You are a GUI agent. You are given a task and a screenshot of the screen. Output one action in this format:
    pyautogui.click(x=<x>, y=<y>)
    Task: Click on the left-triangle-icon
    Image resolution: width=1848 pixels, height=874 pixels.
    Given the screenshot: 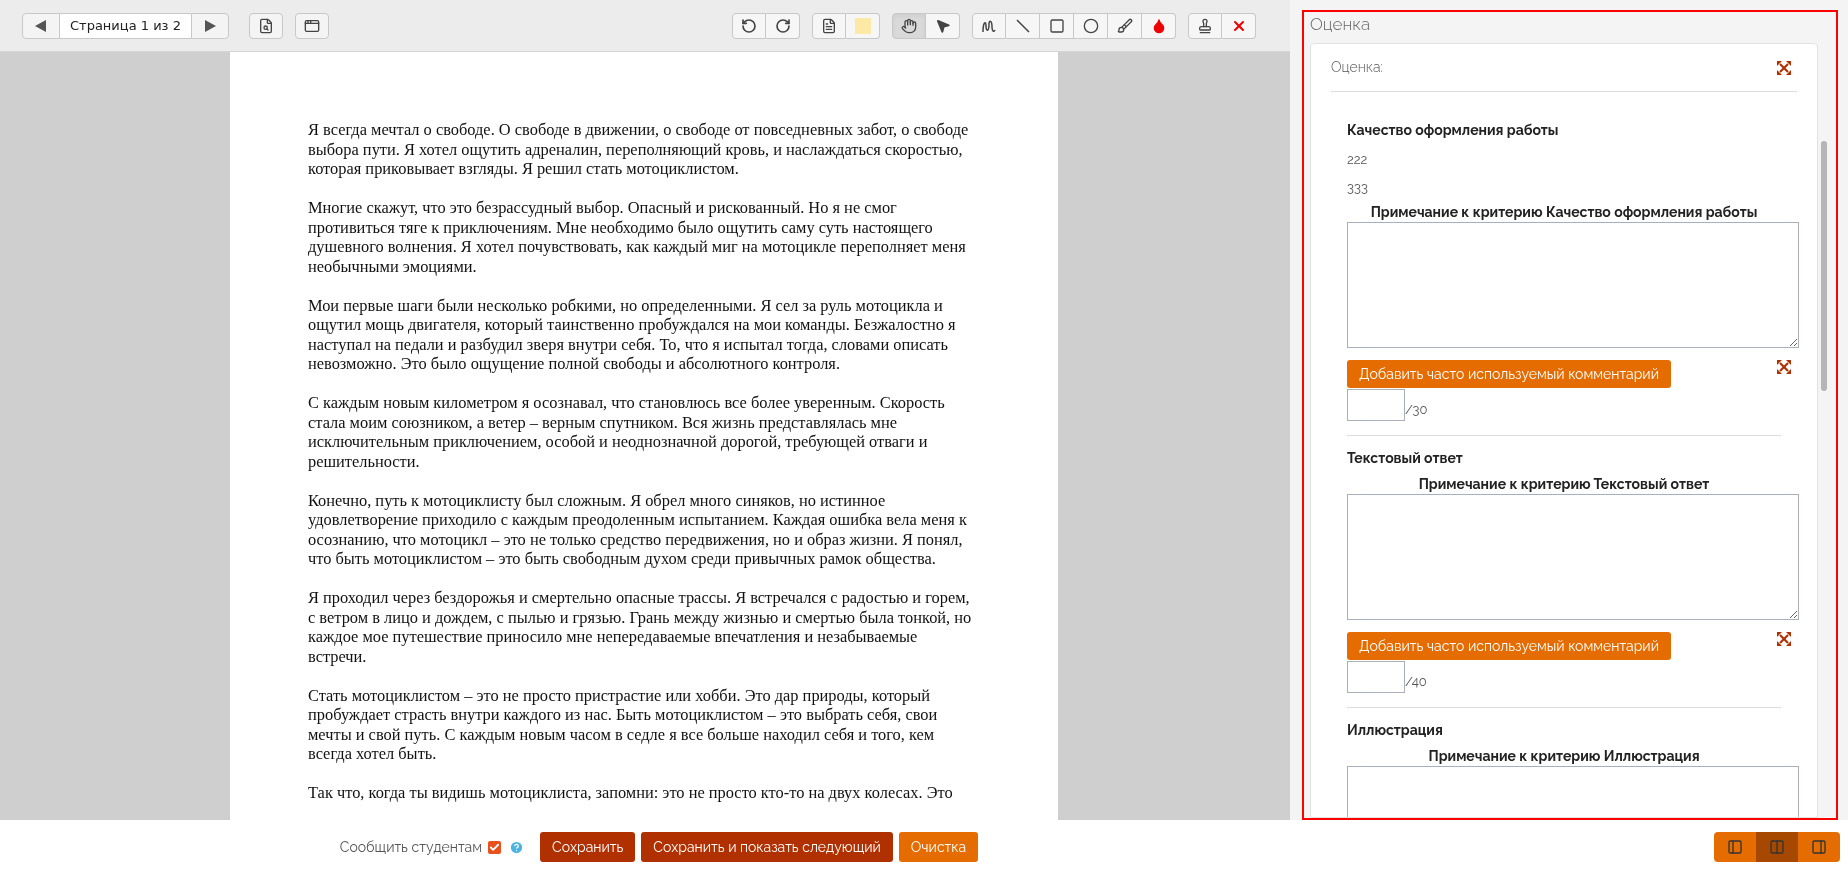 What is the action you would take?
    pyautogui.click(x=41, y=25)
    